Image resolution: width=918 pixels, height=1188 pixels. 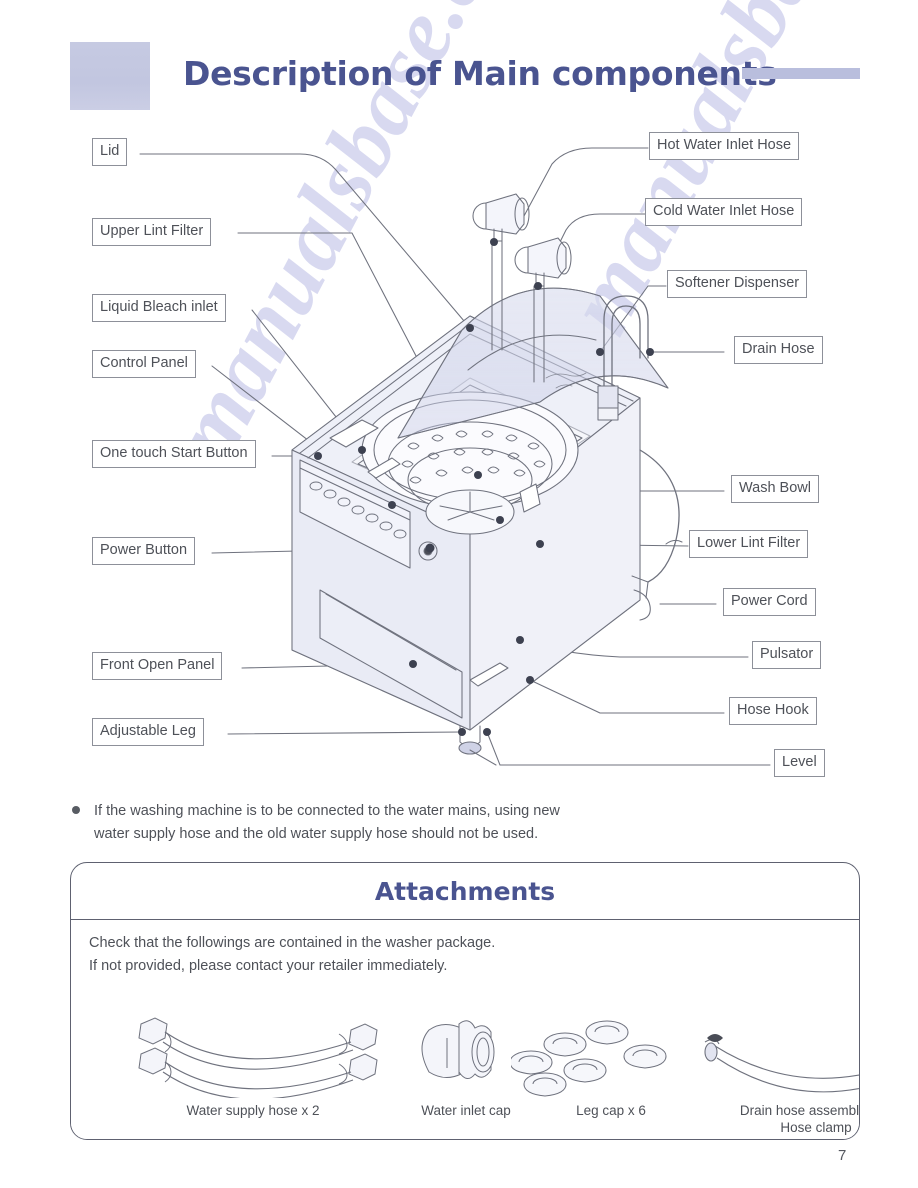 What do you see at coordinates (110, 152) in the screenshot?
I see `callout-label-lid: Lid` at bounding box center [110, 152].